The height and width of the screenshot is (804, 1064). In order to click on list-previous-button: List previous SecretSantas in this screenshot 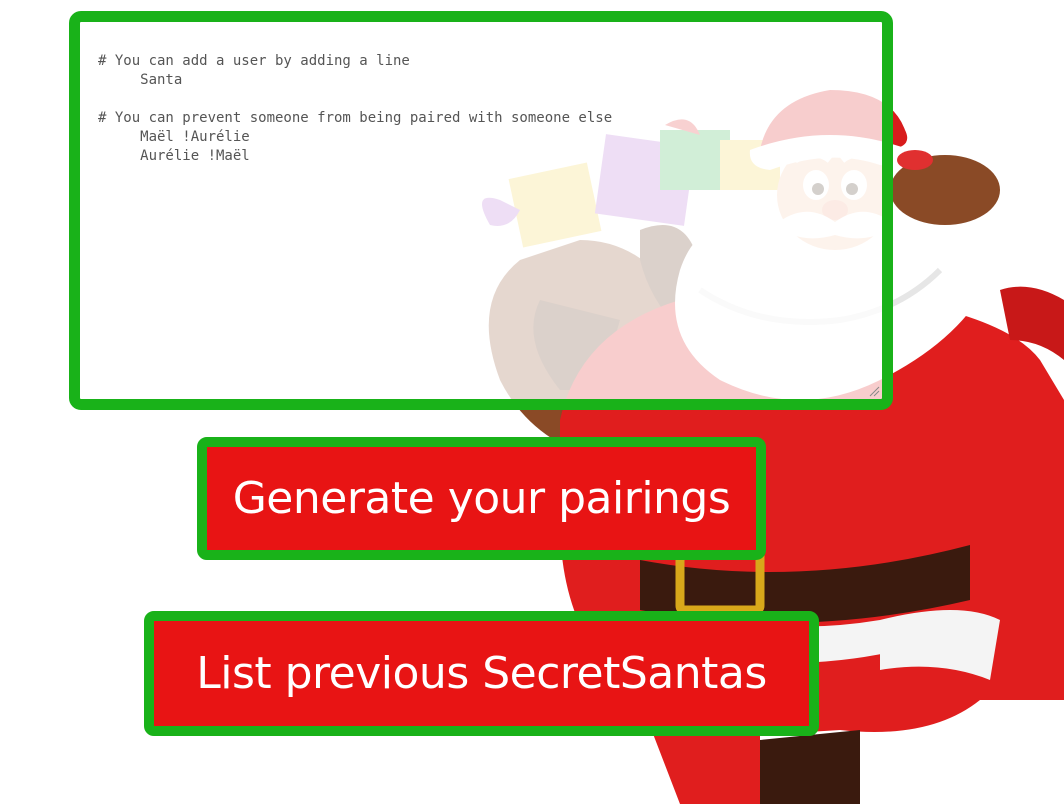, I will do `click(481, 673)`.